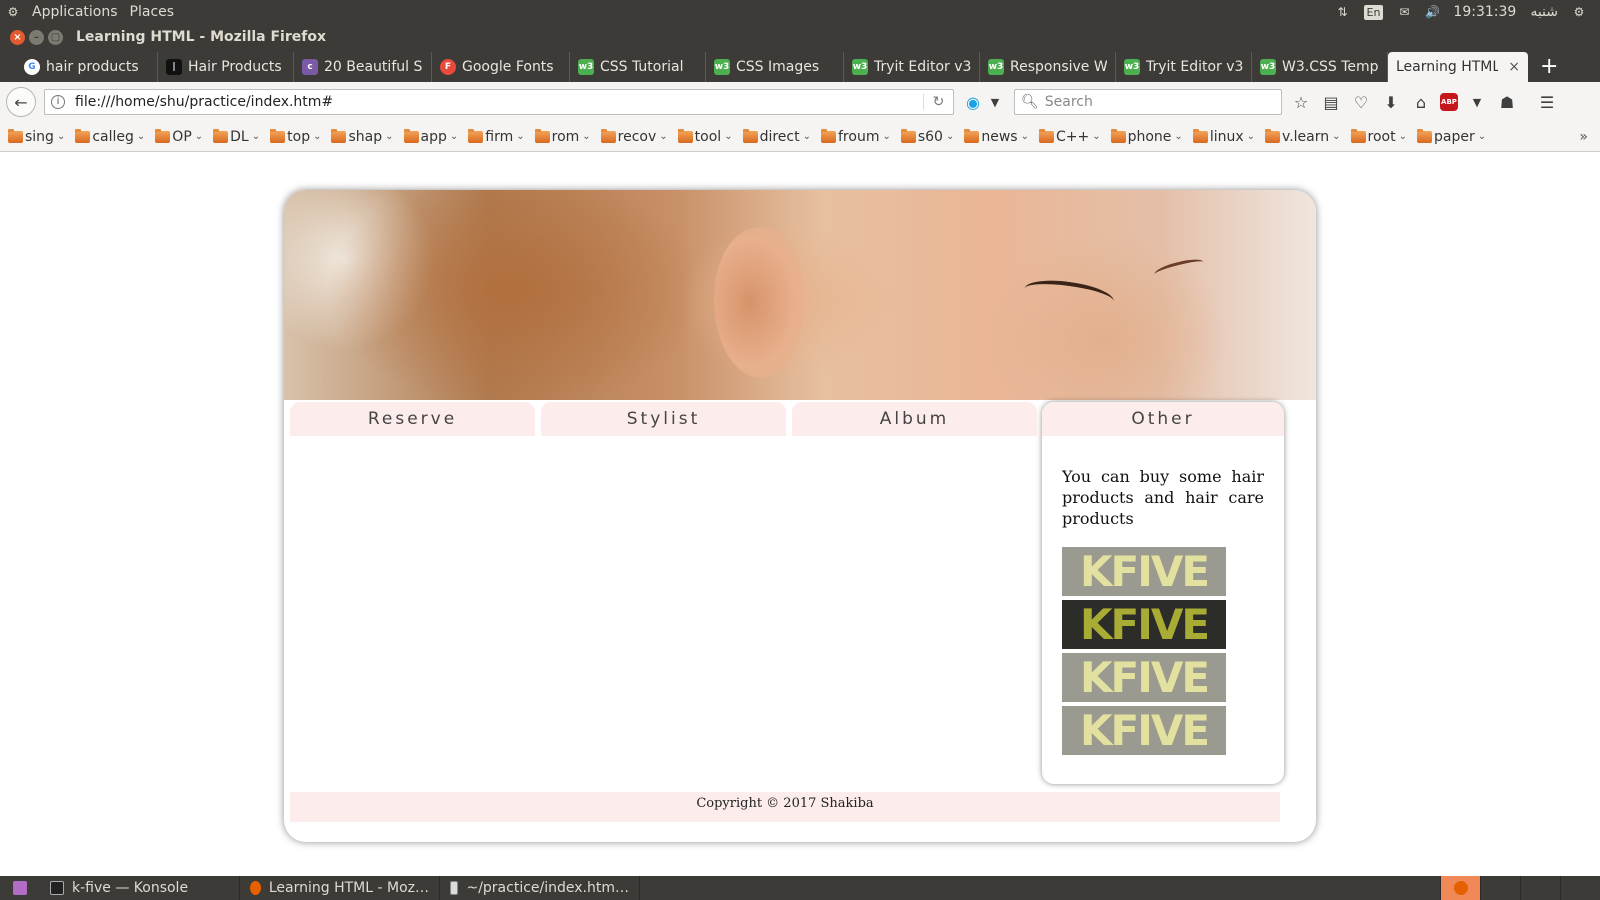 Image resolution: width=1600 pixels, height=900 pixels. I want to click on bookmark-folder: DL ⌄, so click(236, 136).